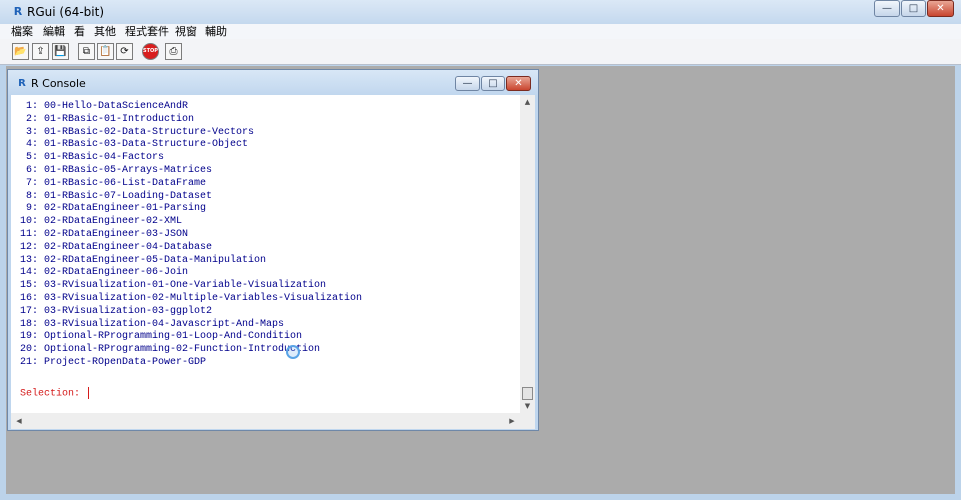 This screenshot has width=961, height=500. What do you see at coordinates (105, 31) in the screenshot?
I see `menu-misc: 其他` at bounding box center [105, 31].